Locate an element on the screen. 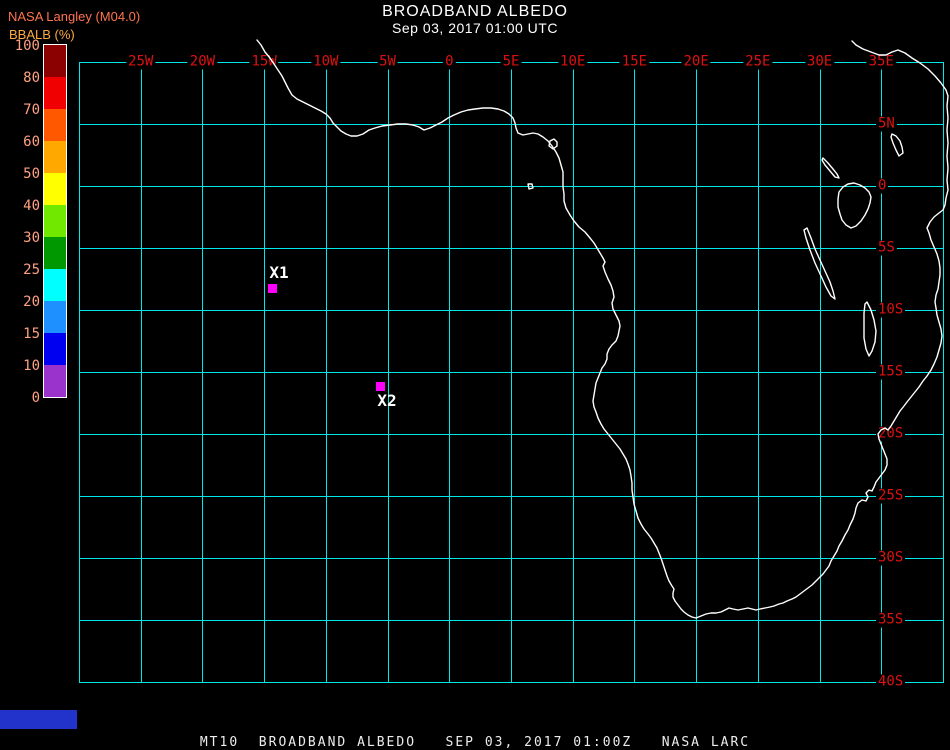 The width and height of the screenshot is (950, 750). colorbar-tick-label: 60 is located at coordinates (31, 142).